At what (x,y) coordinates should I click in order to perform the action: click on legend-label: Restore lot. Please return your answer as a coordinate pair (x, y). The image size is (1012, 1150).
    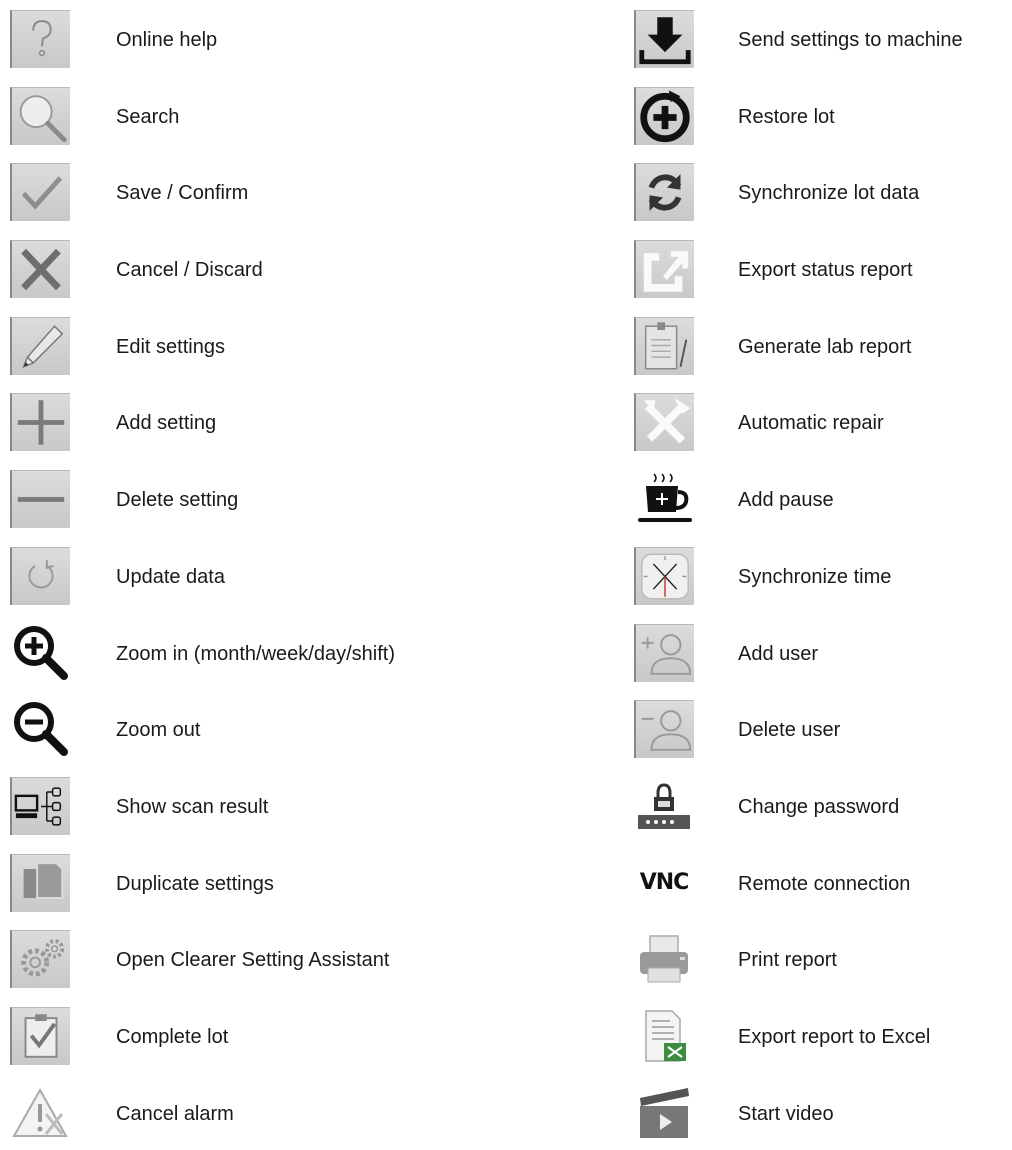
    Looking at the image, I should click on (786, 116).